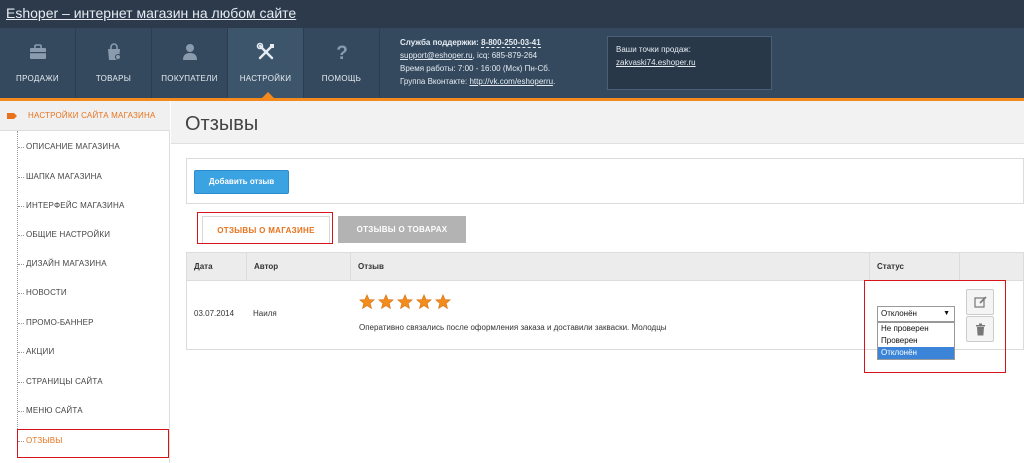 The height and width of the screenshot is (463, 1024). Describe the element at coordinates (610, 267) in the screenshot. I see `column-header-review: Отзыв` at that location.